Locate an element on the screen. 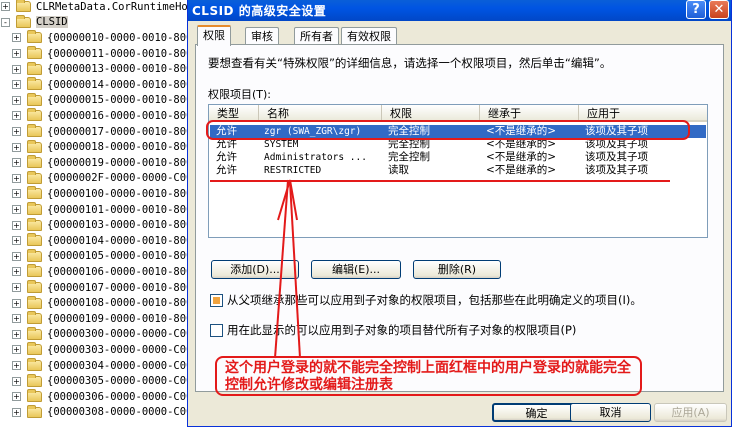 The image size is (732, 427). tree-item: + {00000103-0000-0010-800 is located at coordinates (95, 225).